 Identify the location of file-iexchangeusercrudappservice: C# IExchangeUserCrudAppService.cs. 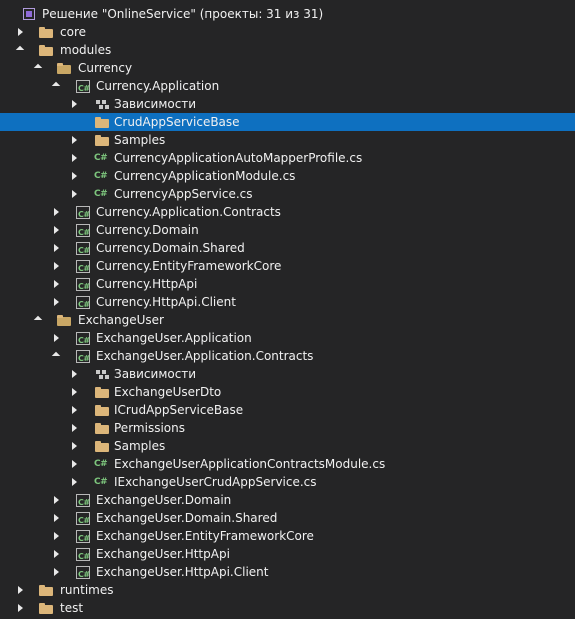
(287, 482).